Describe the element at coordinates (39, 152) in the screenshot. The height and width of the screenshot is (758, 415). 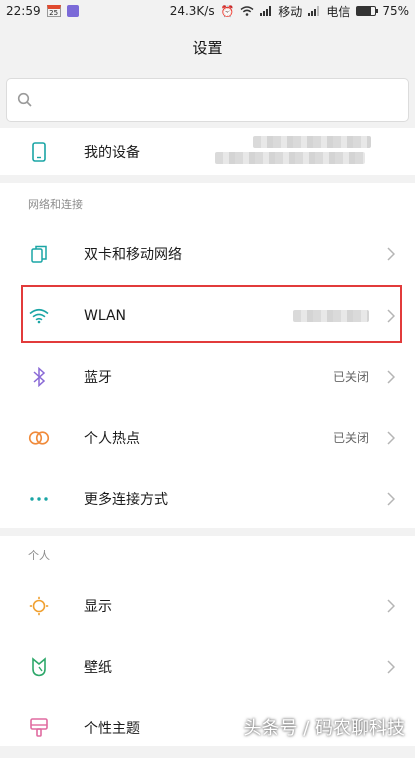
I see `phone-icon` at that location.